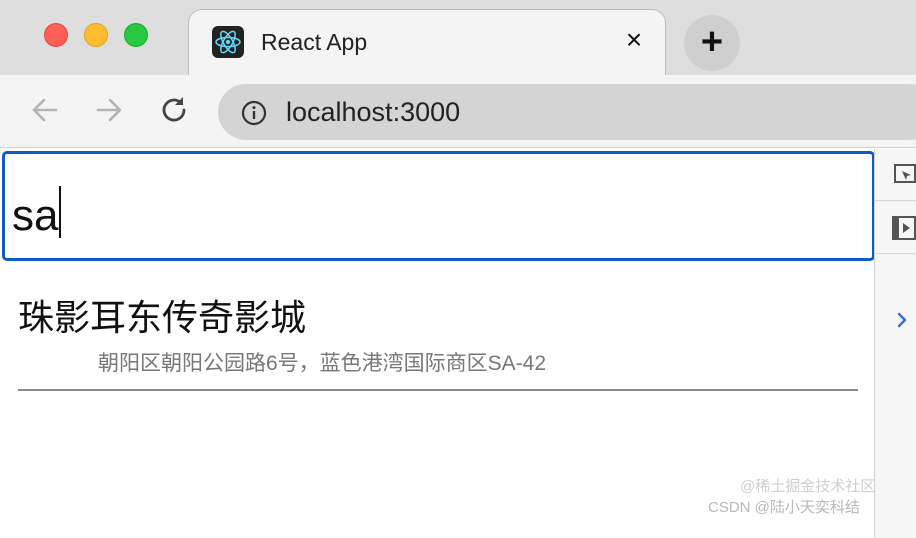 The width and height of the screenshot is (916, 538). What do you see at coordinates (254, 113) in the screenshot?
I see `info-icon` at bounding box center [254, 113].